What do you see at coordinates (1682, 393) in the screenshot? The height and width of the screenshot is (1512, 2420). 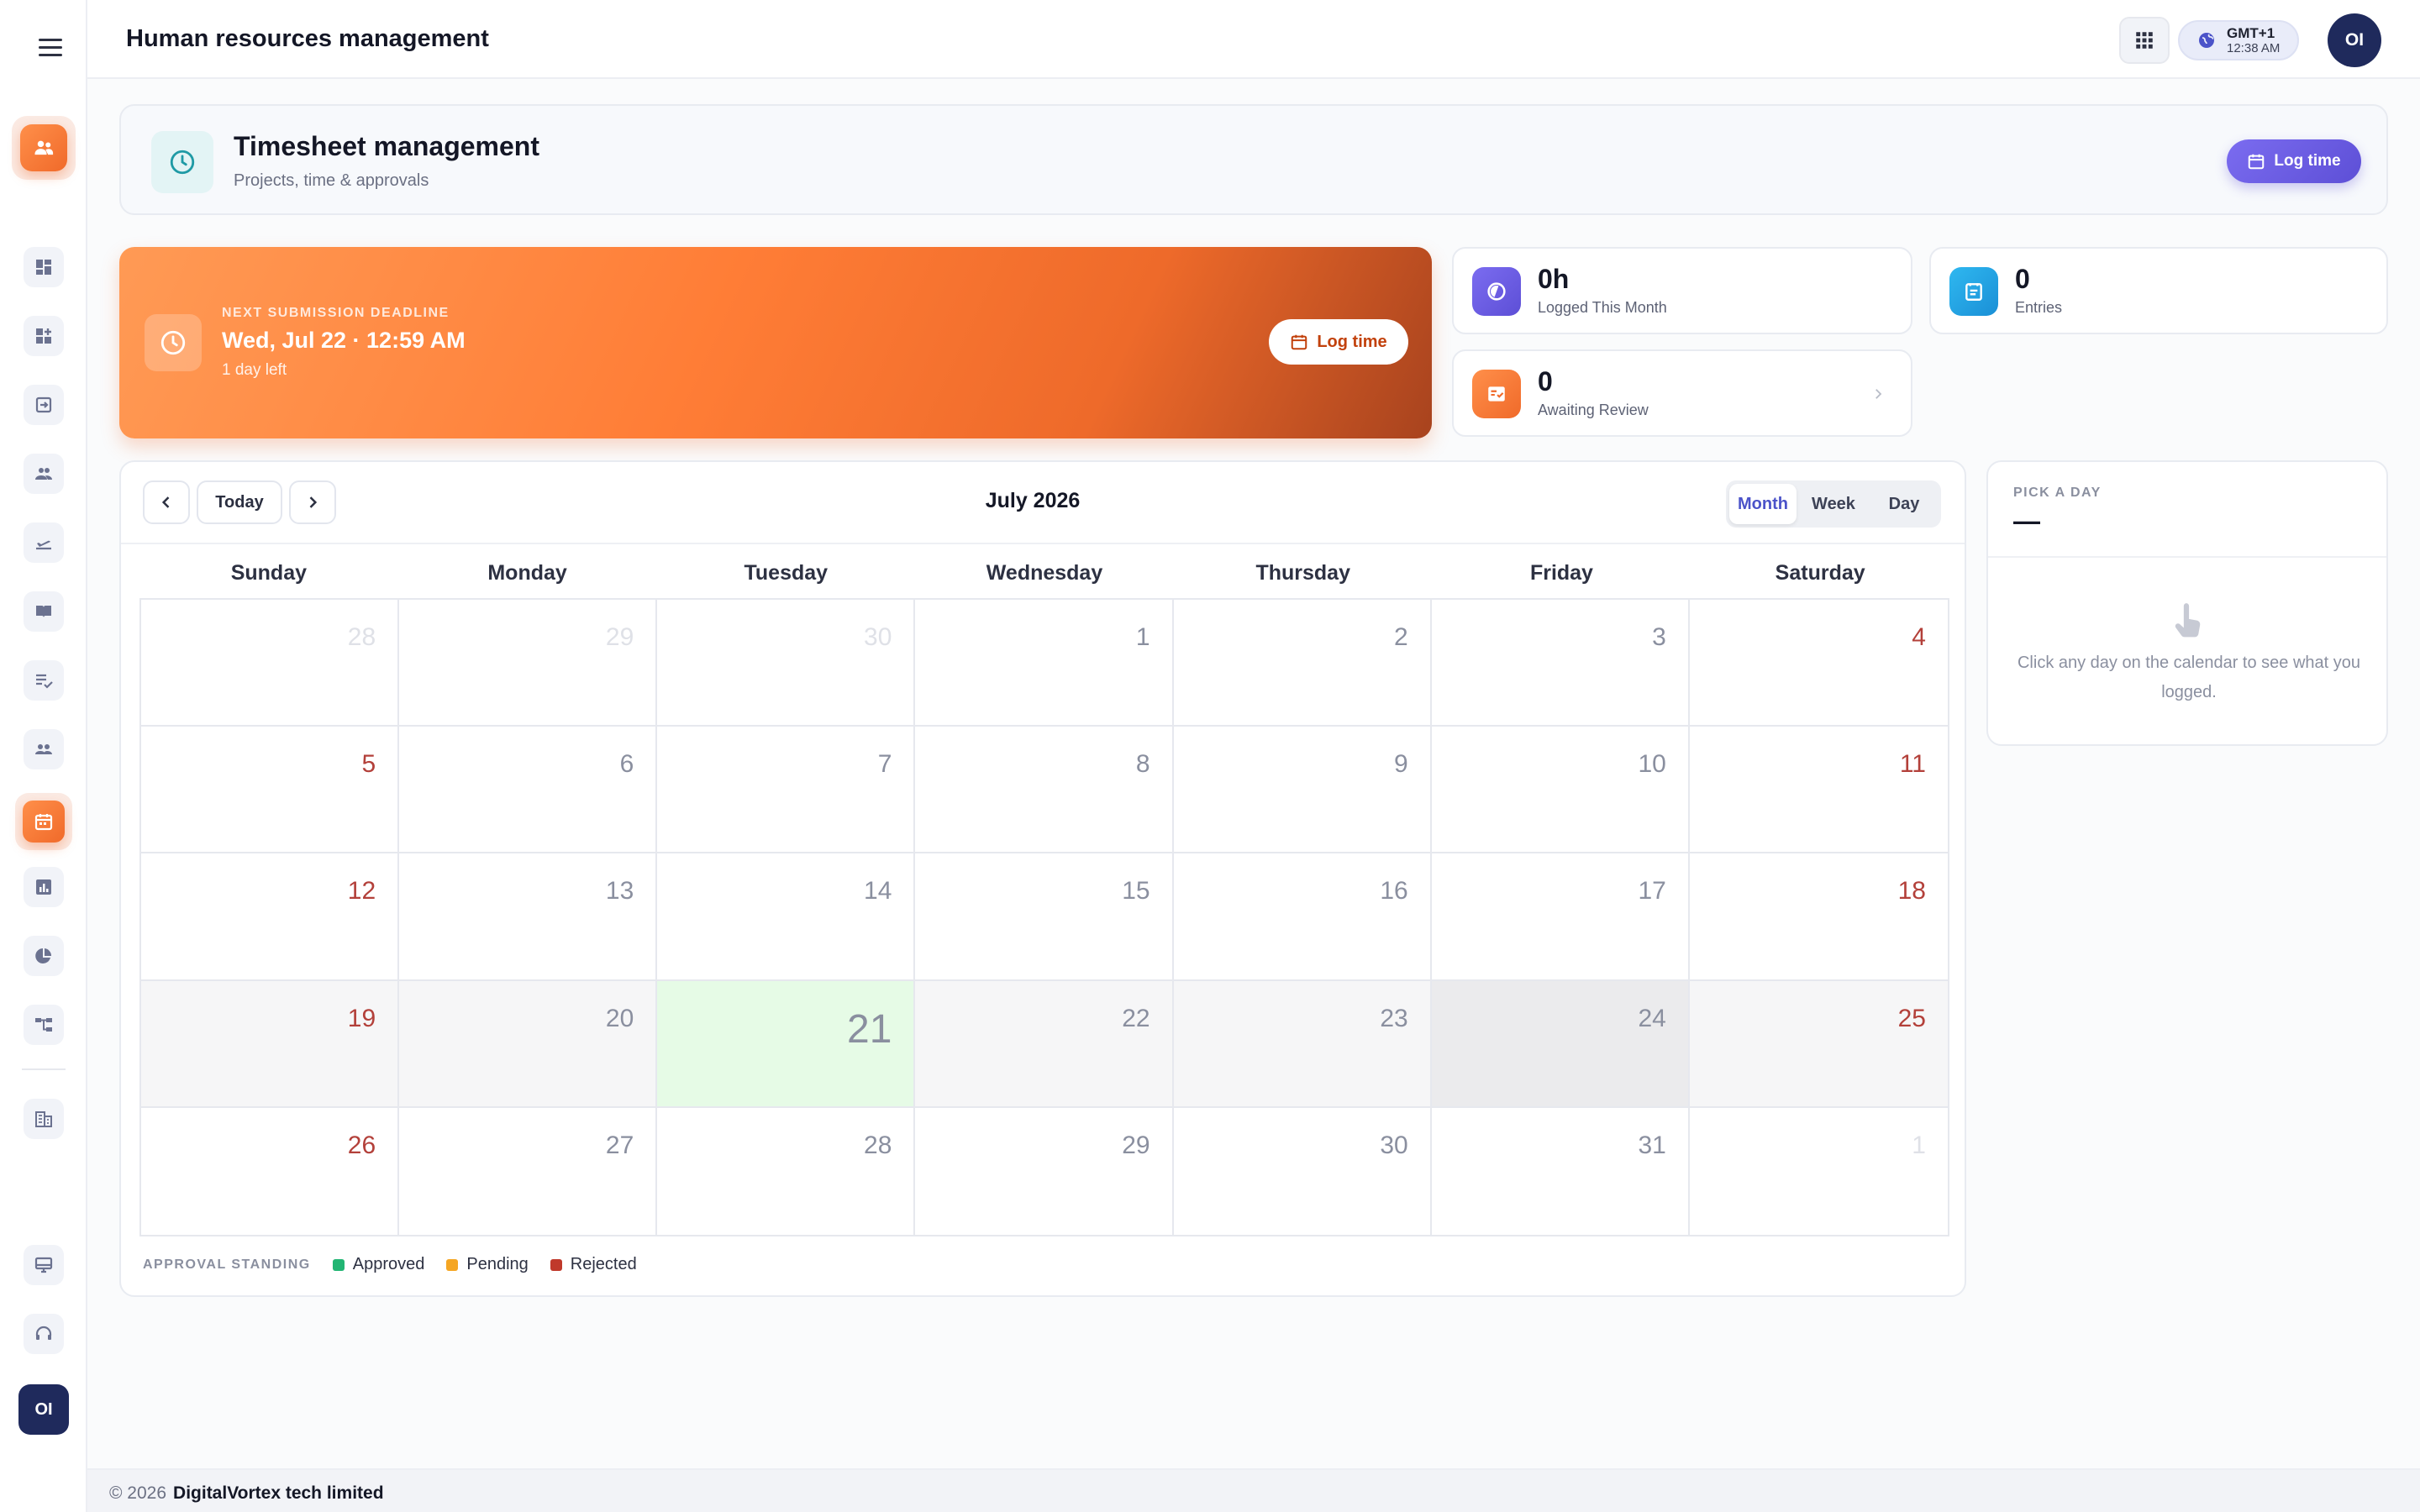 I see `stat-awaiting-review: 0 Awaiting Review` at bounding box center [1682, 393].